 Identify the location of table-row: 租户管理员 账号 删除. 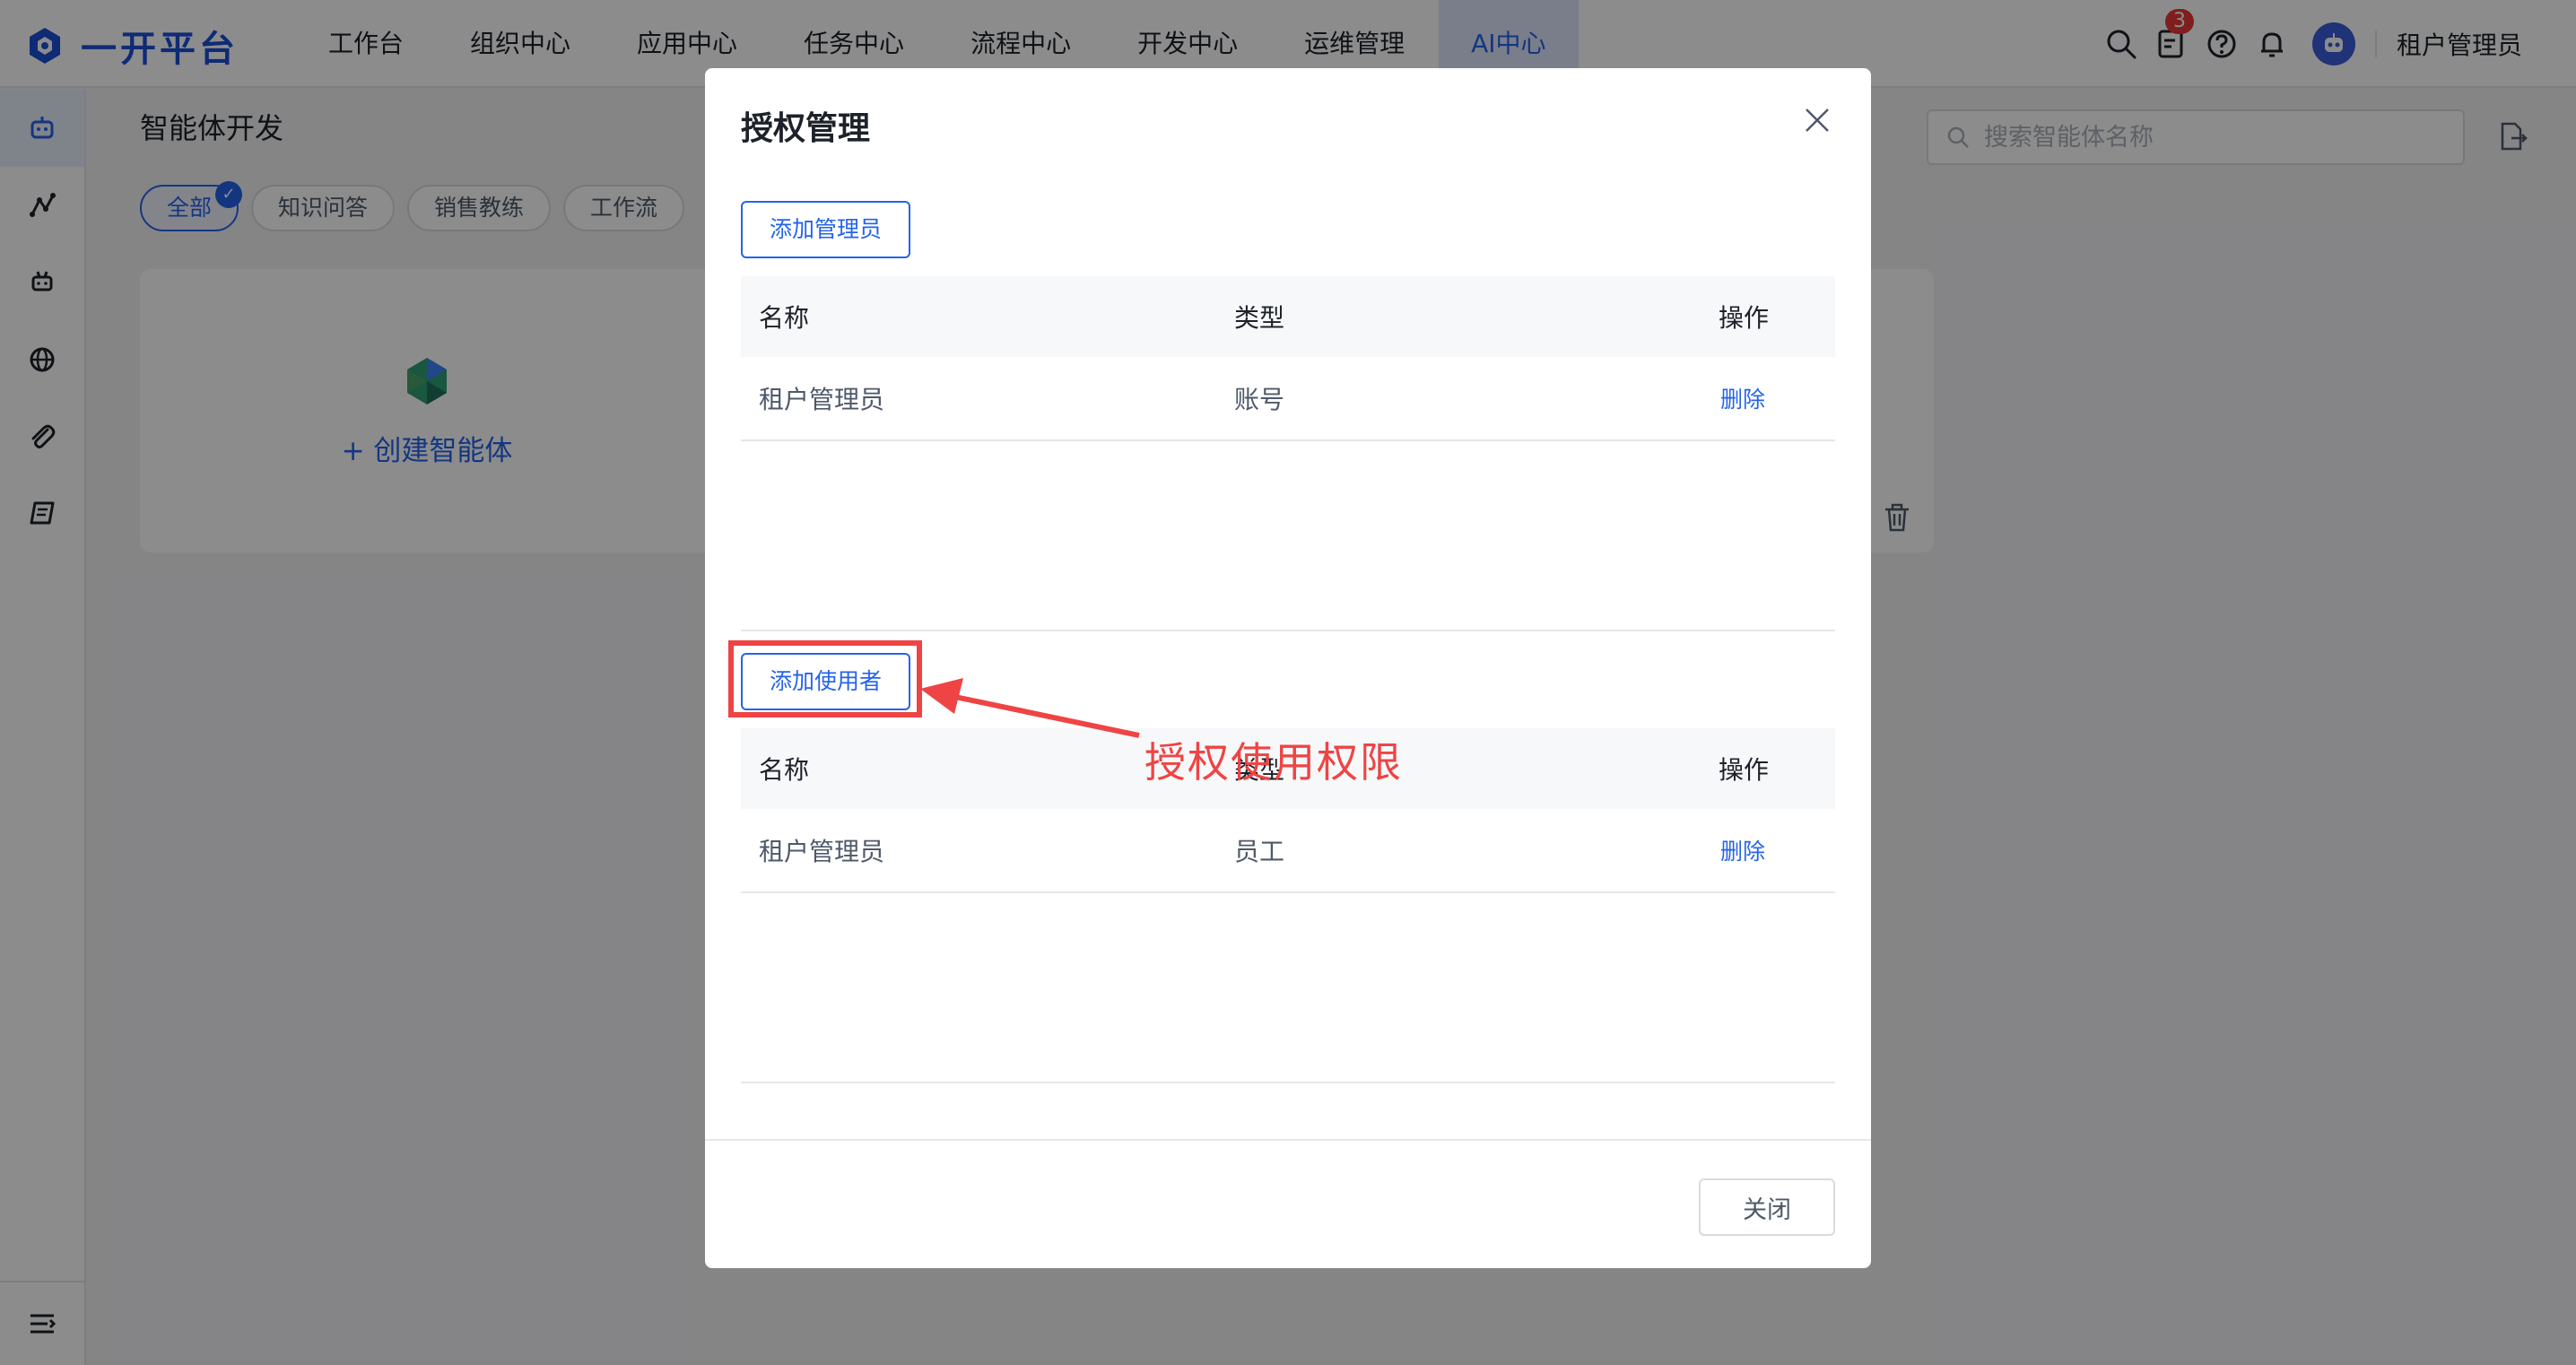
(1288, 399).